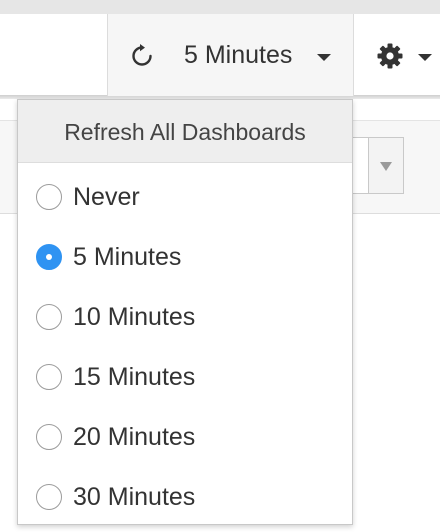  What do you see at coordinates (324, 57) in the screenshot?
I see `chevron-down-icon` at bounding box center [324, 57].